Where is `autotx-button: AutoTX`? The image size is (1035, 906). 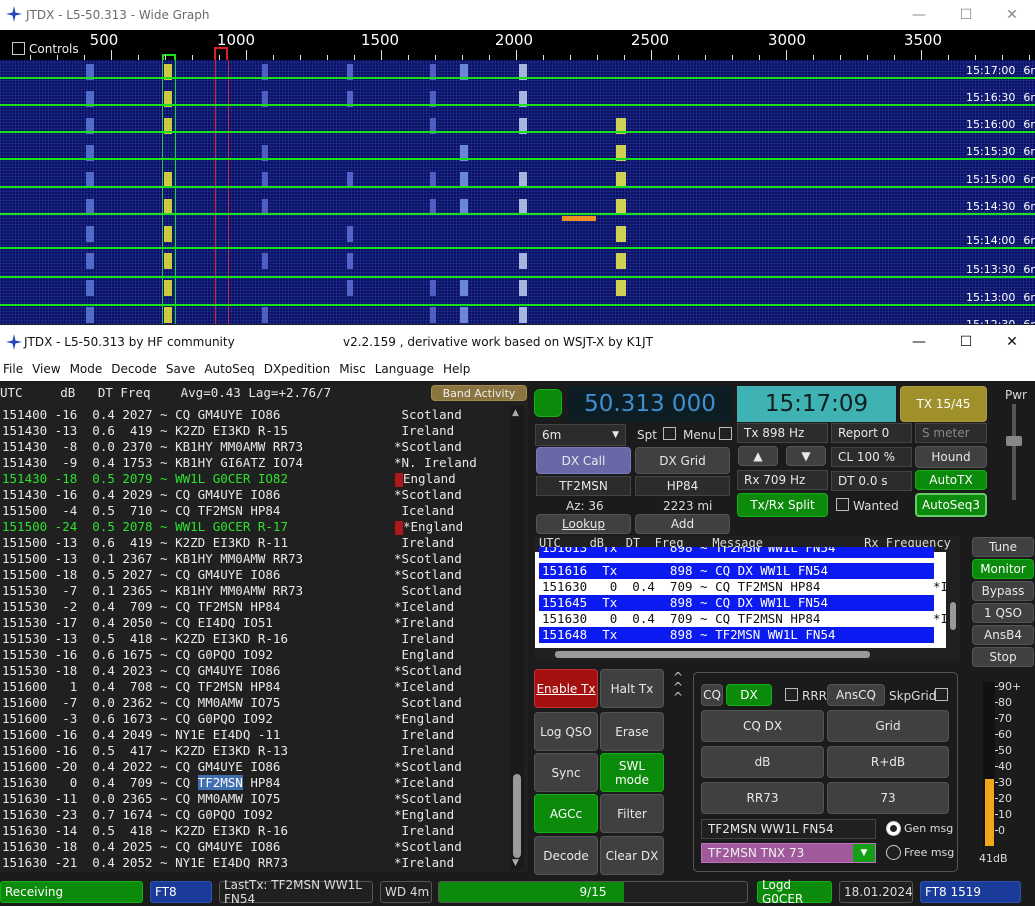 autotx-button: AutoTX is located at coordinates (951, 480).